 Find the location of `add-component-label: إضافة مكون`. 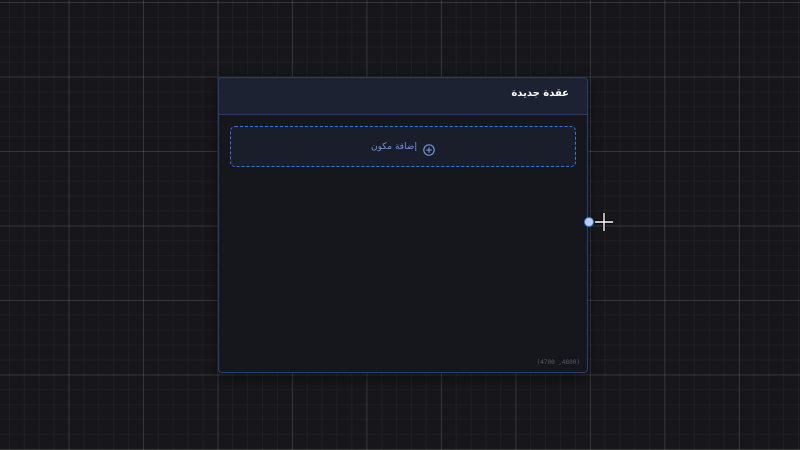

add-component-label: إضافة مكون is located at coordinates (394, 146).